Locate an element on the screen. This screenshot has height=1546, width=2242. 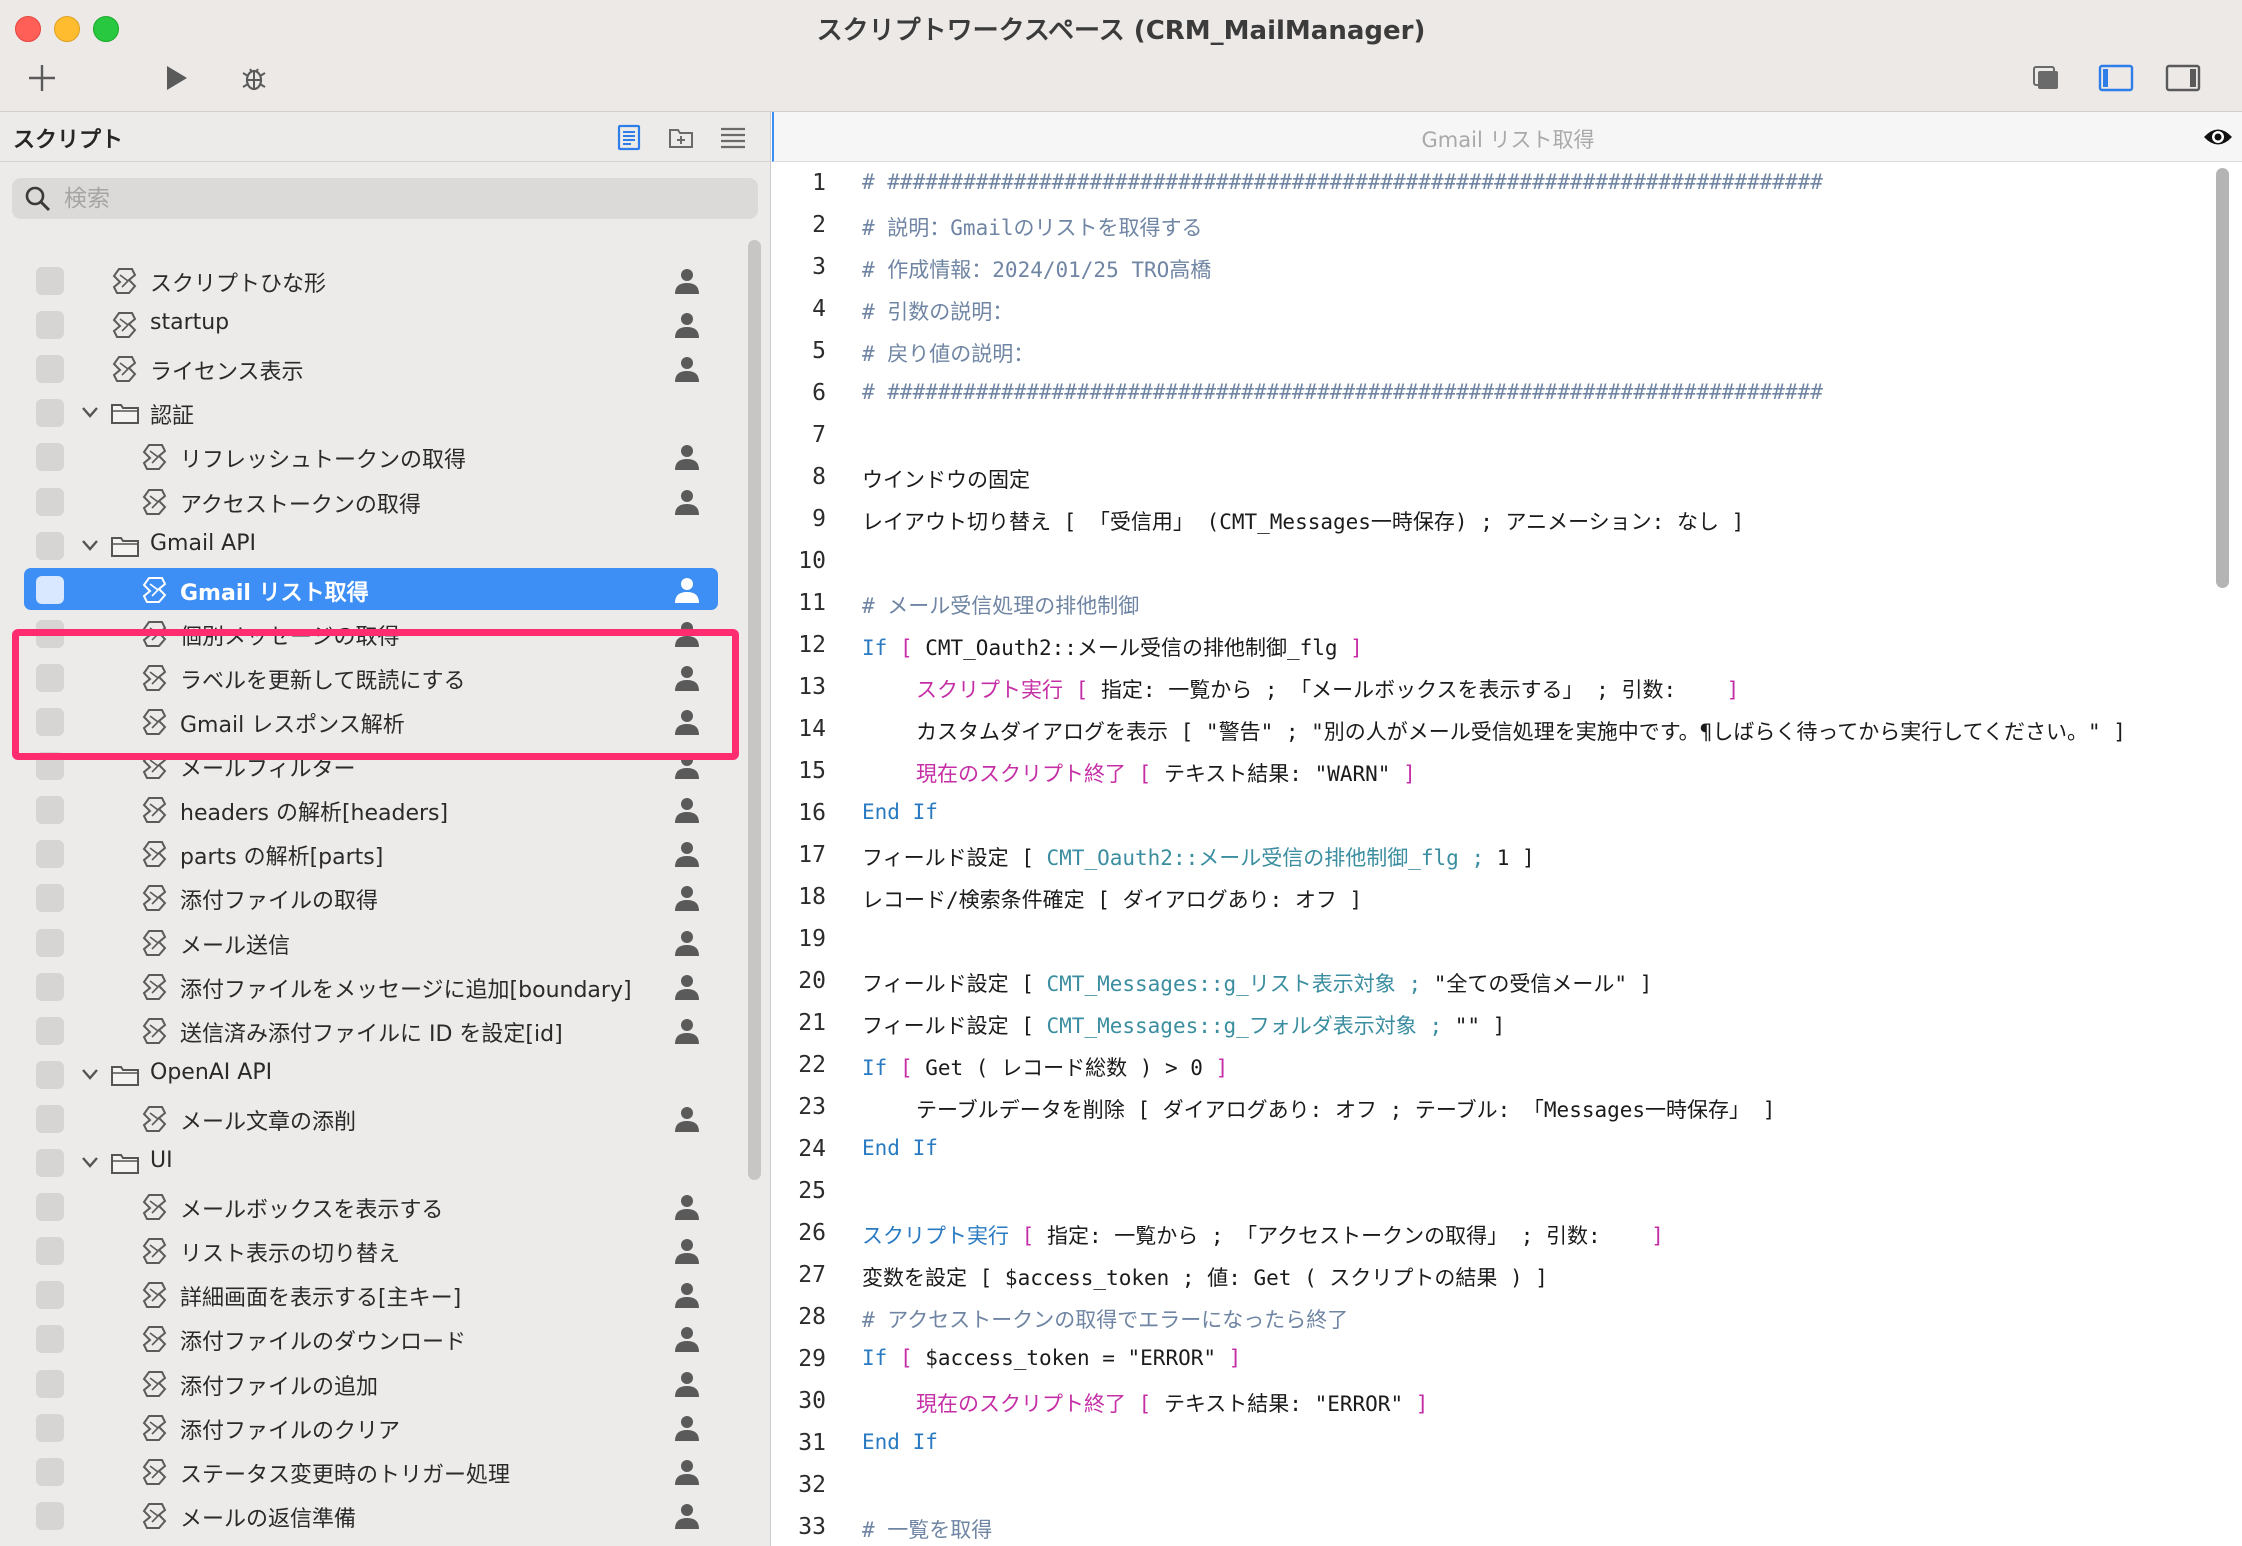
sidebar-script-item: 添付ファイルのクリア is located at coordinates (385, 1427).